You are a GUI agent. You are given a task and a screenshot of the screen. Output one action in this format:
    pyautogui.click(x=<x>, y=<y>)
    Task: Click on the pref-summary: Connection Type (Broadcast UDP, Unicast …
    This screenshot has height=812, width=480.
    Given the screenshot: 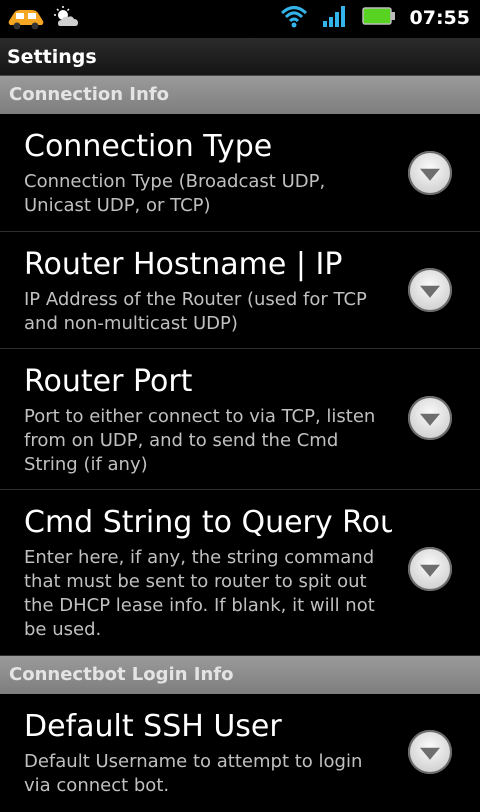 What is the action you would take?
    pyautogui.click(x=175, y=193)
    